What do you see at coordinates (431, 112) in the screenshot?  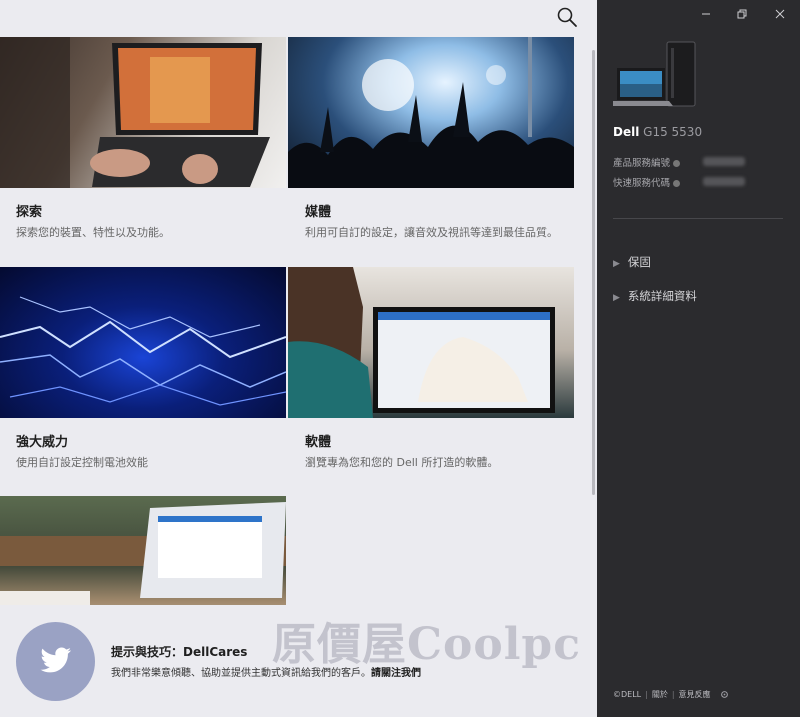 I see `media-image` at bounding box center [431, 112].